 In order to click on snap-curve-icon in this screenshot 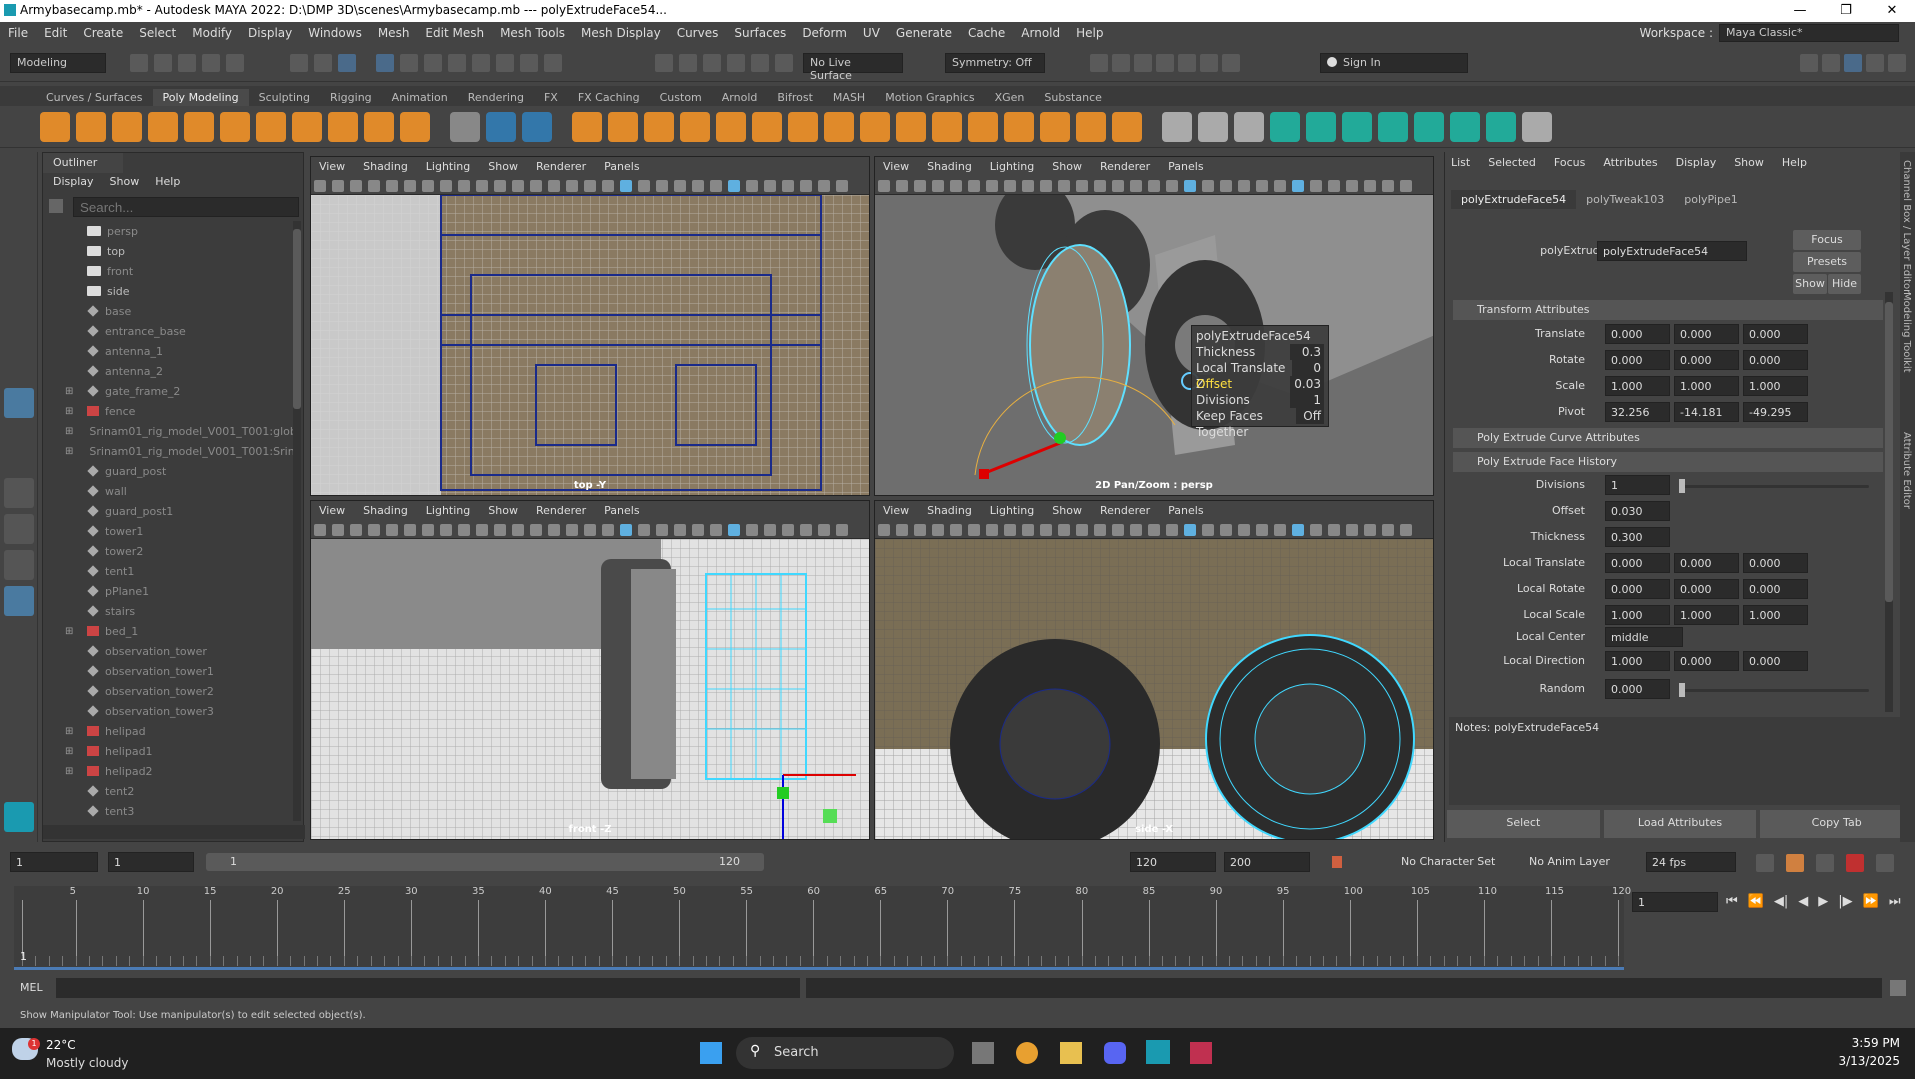, I will do `click(688, 63)`.